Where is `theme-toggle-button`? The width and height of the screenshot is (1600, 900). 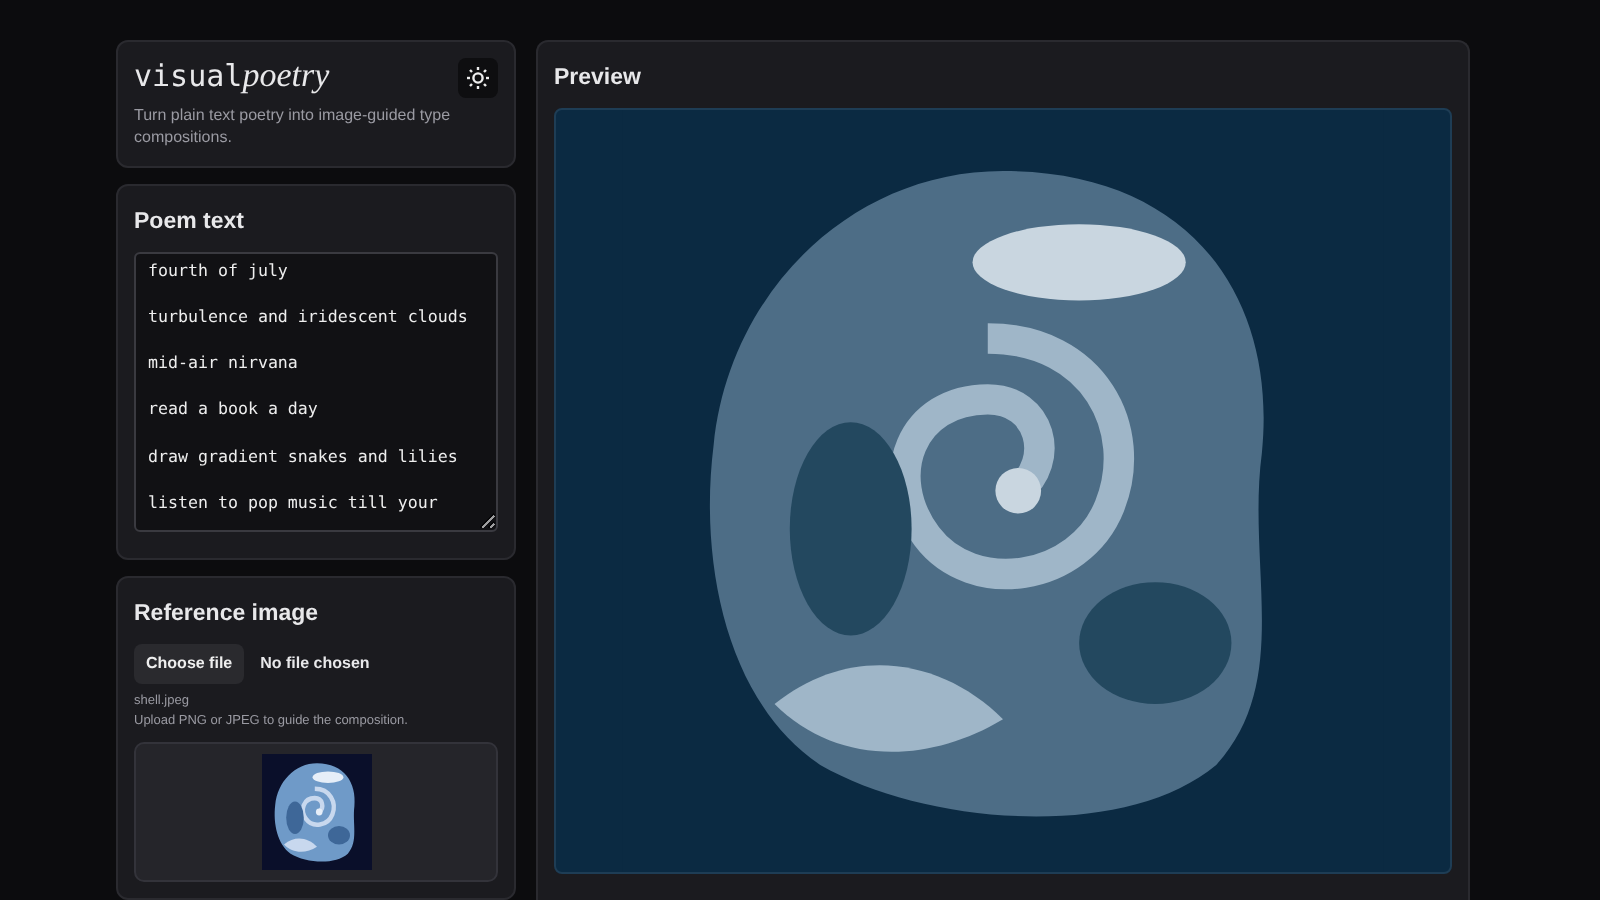 theme-toggle-button is located at coordinates (478, 78).